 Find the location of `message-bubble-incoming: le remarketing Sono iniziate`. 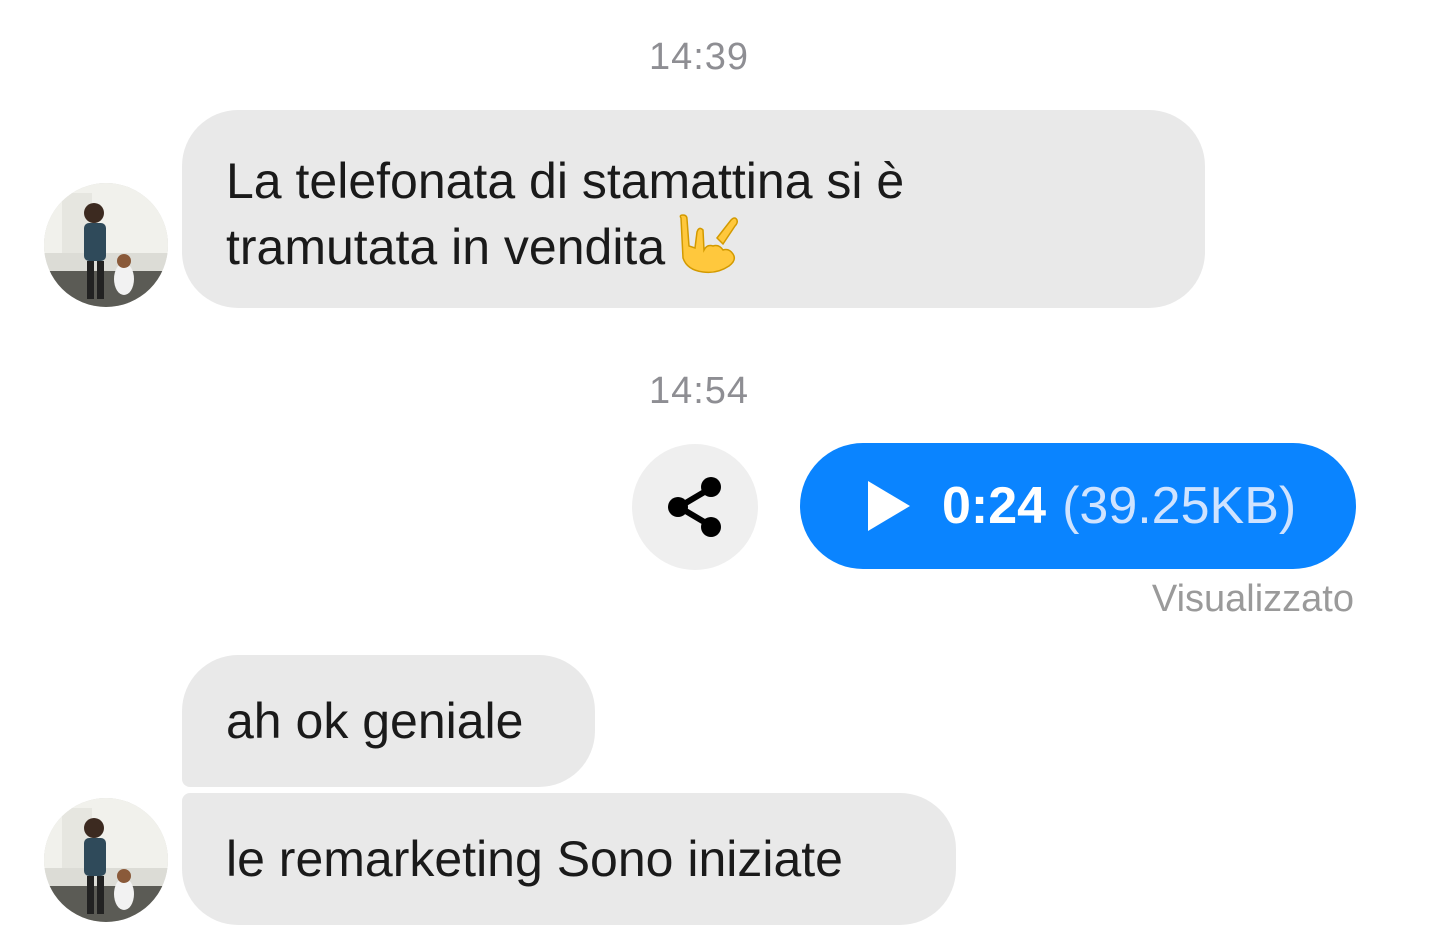

message-bubble-incoming: le remarketing Sono iniziate is located at coordinates (569, 859).